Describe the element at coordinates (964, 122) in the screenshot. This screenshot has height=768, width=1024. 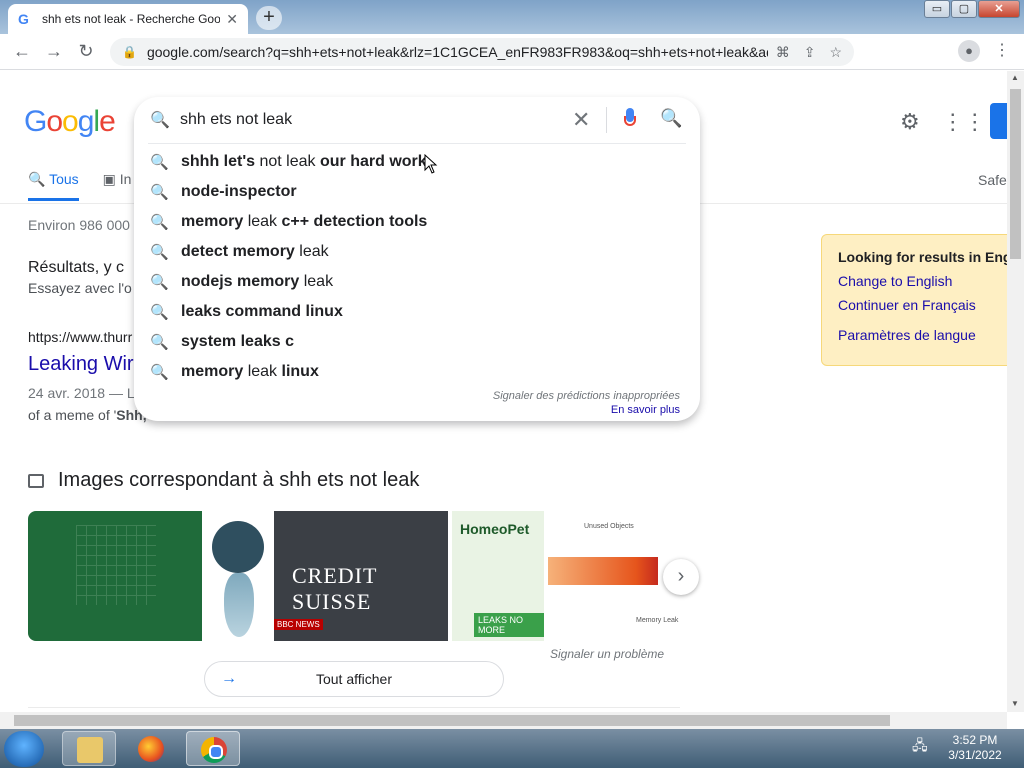
I see `apps-grid-icon: ⋮⋮` at that location.